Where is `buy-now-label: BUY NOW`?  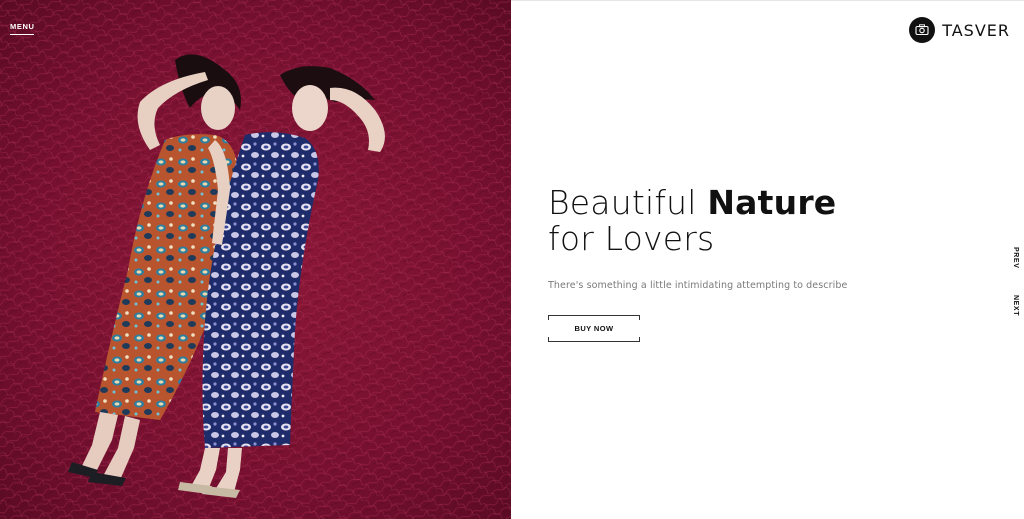 buy-now-label: BUY NOW is located at coordinates (594, 328).